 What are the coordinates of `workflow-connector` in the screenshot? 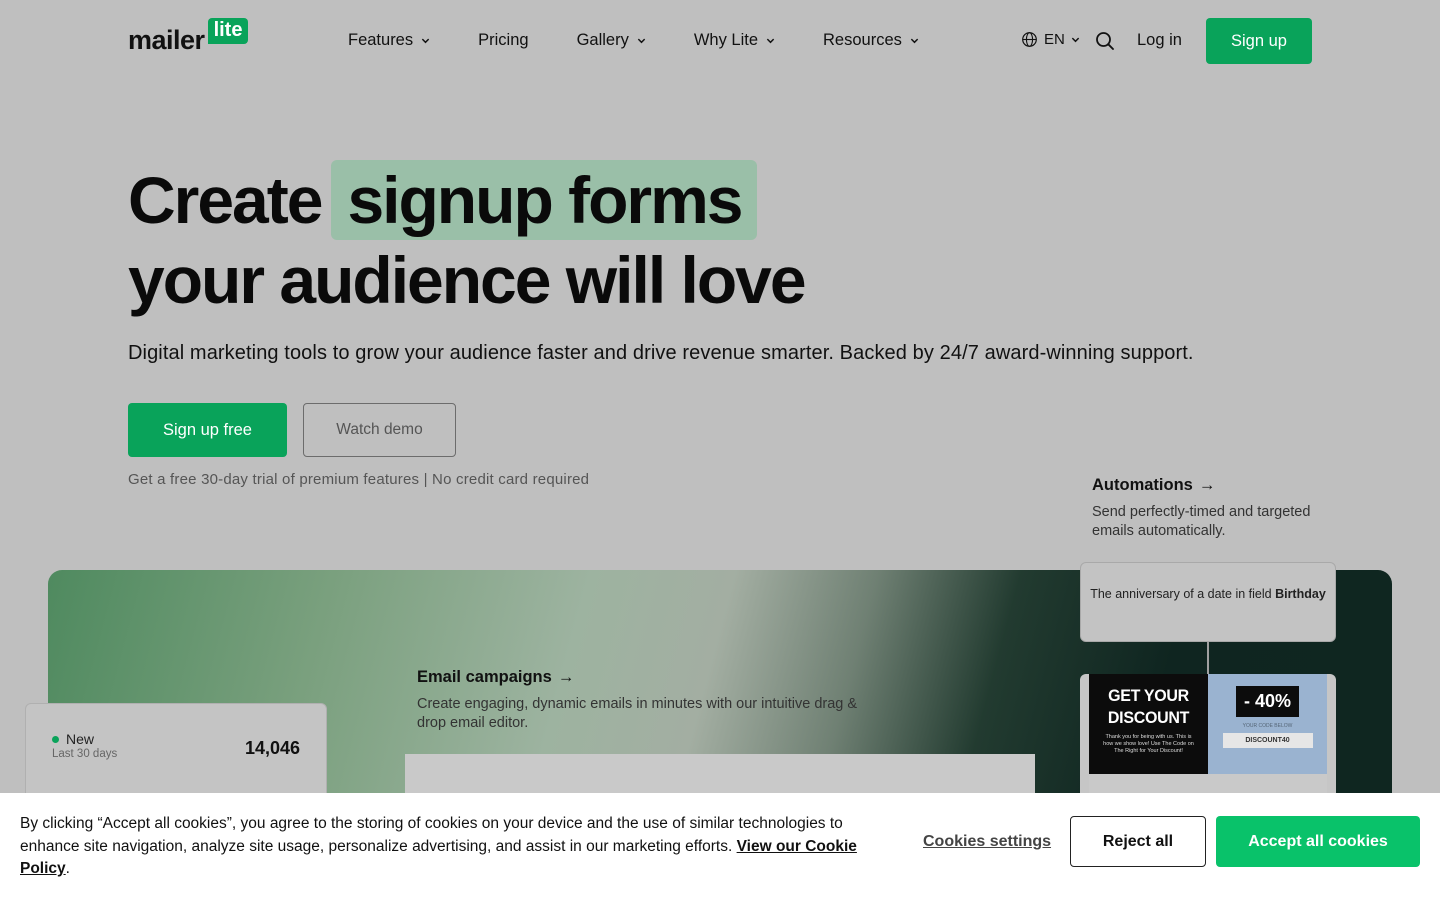 It's located at (1208, 659).